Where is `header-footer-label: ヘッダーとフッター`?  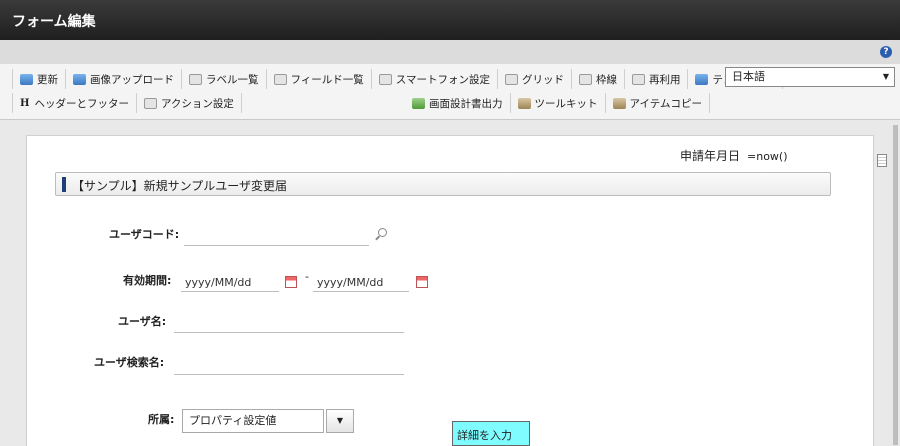 header-footer-label: ヘッダーとフッター is located at coordinates (81, 103).